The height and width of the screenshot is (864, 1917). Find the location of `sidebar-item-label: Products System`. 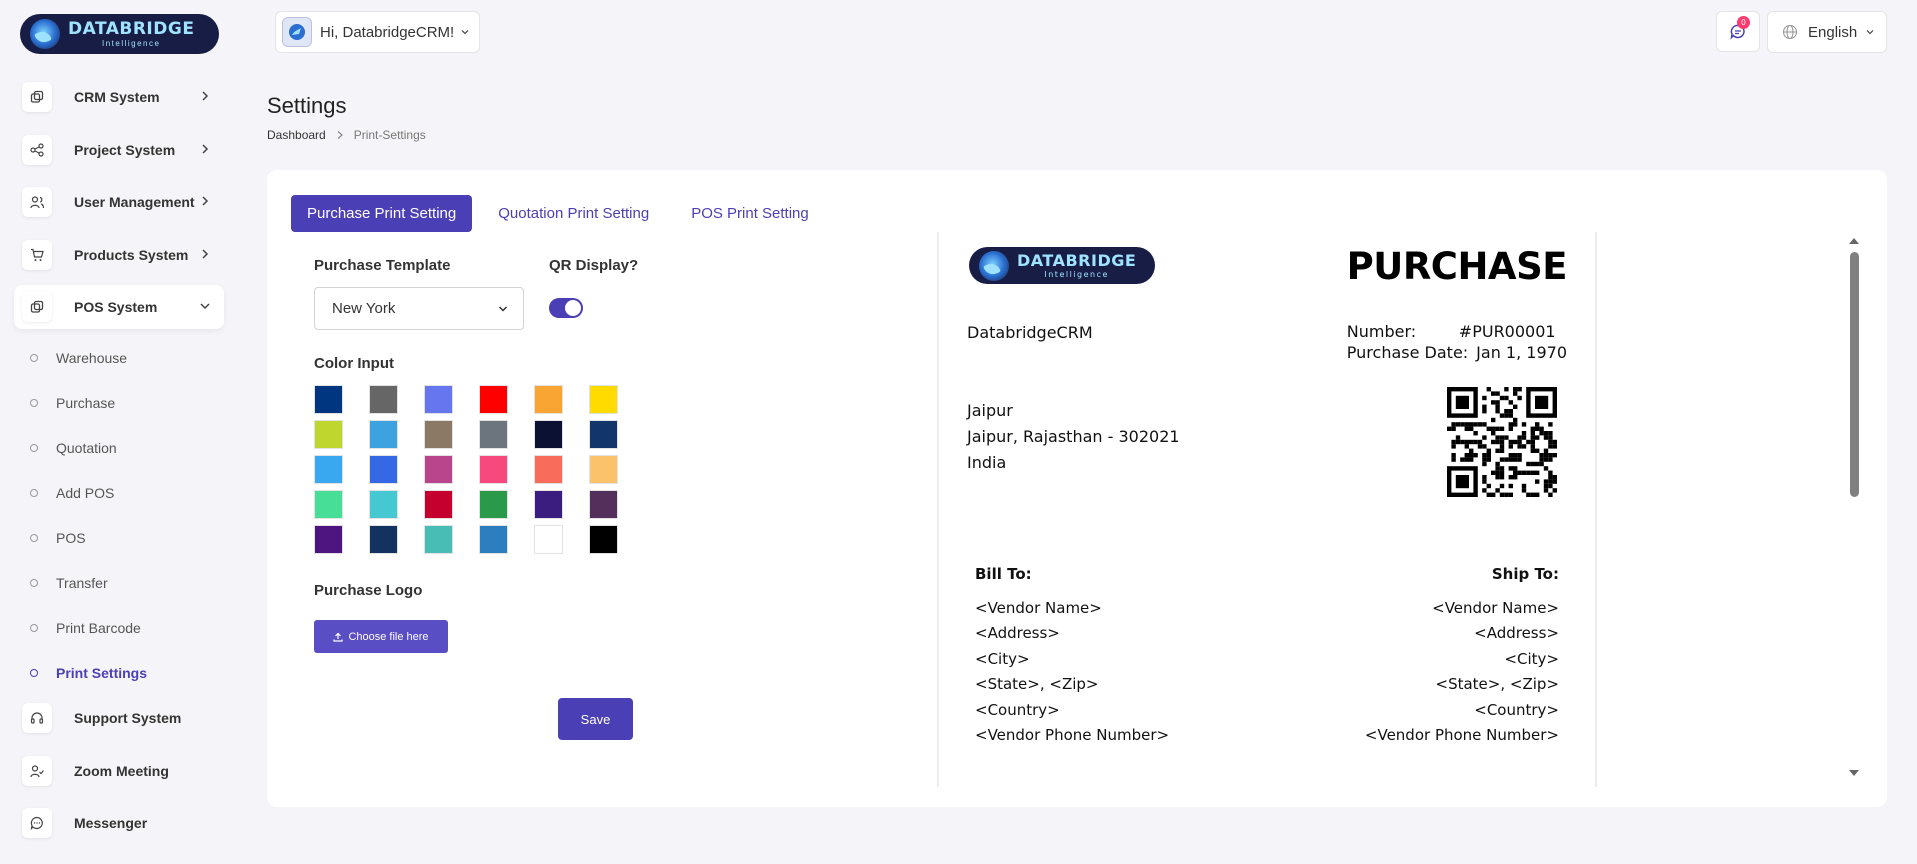

sidebar-item-label: Products System is located at coordinates (131, 254).